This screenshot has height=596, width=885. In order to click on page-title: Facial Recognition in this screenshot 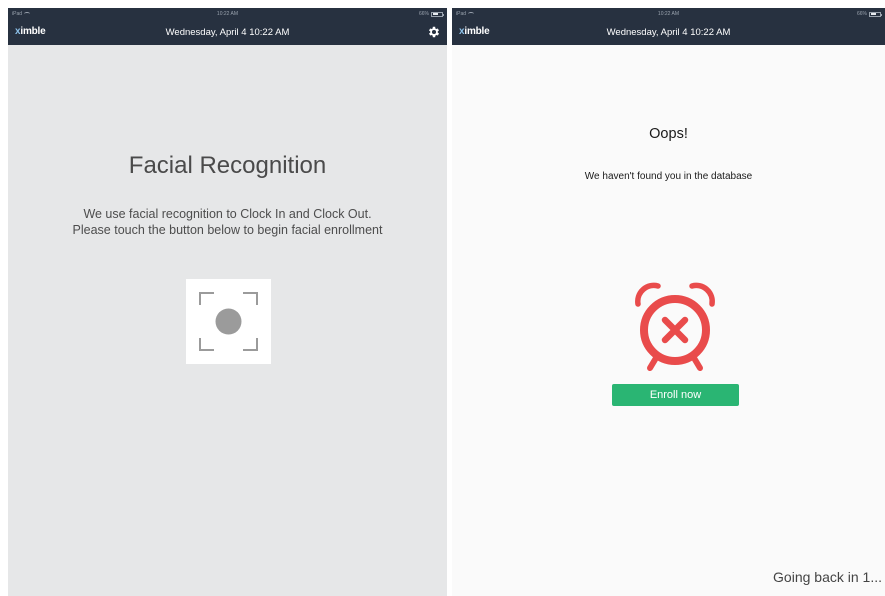, I will do `click(227, 165)`.